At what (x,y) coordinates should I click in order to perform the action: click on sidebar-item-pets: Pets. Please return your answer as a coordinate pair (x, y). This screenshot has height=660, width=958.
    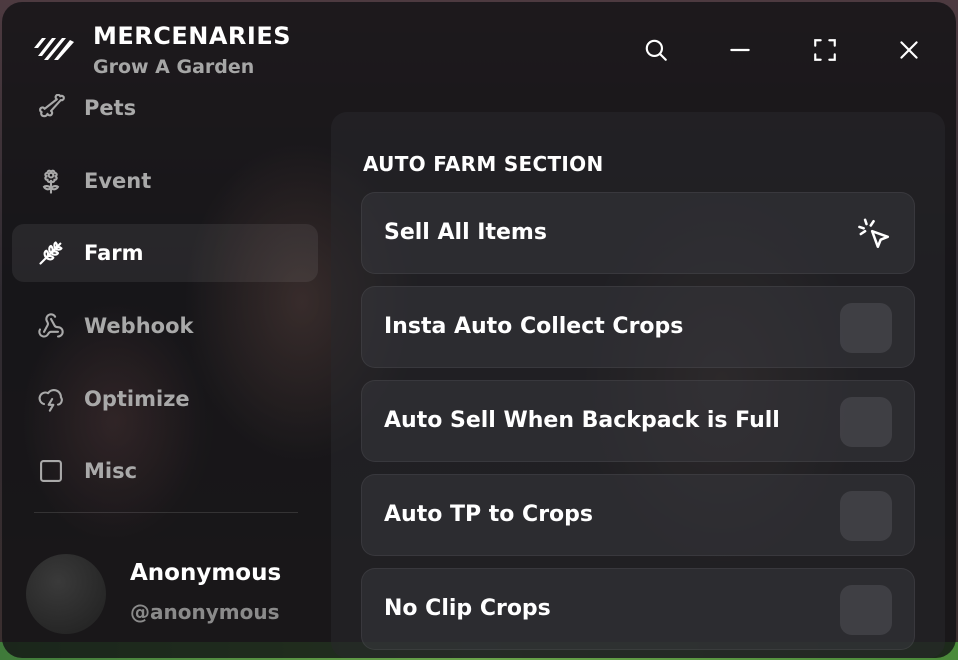
    Looking at the image, I should click on (165, 108).